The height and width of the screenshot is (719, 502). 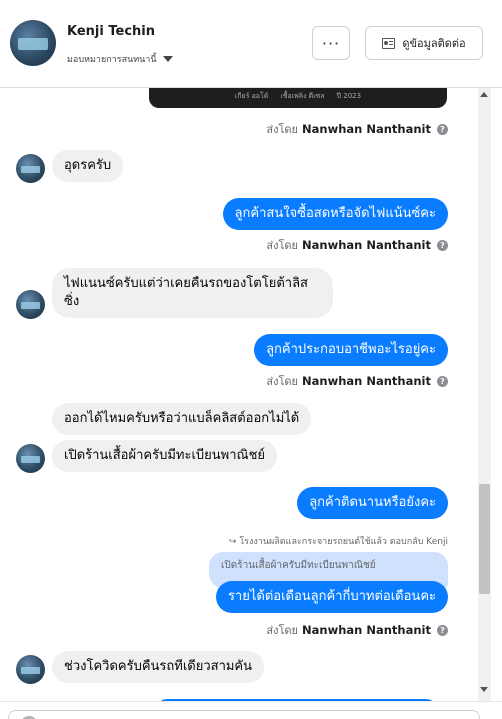 I want to click on vehicle-card-footer: เกียร์ ออโต้ เชื้อเพลิง ดีเซล ปี 2023, so click(x=298, y=98).